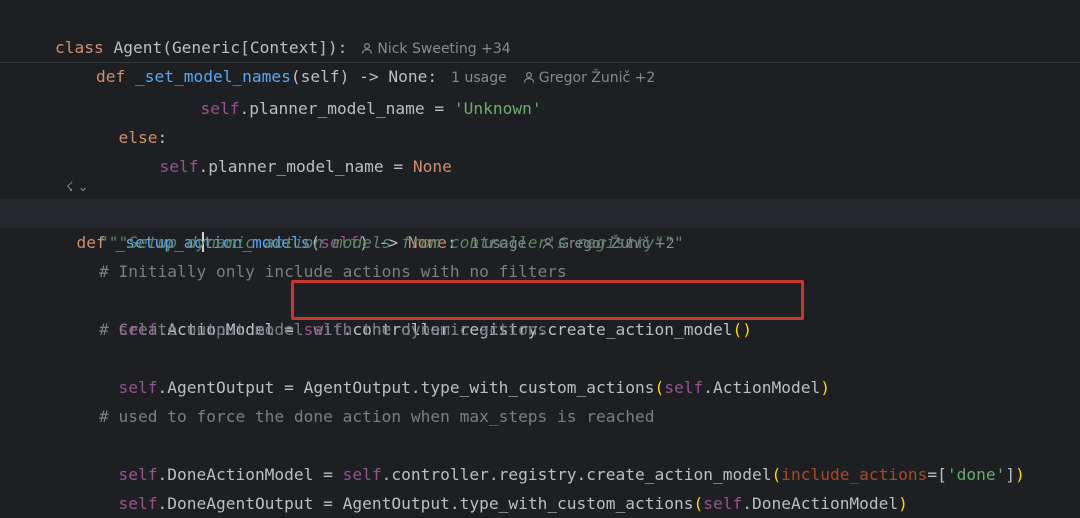 The image size is (1080, 518). Describe the element at coordinates (133, 120) in the screenshot. I see `code-line-else: else:` at that location.